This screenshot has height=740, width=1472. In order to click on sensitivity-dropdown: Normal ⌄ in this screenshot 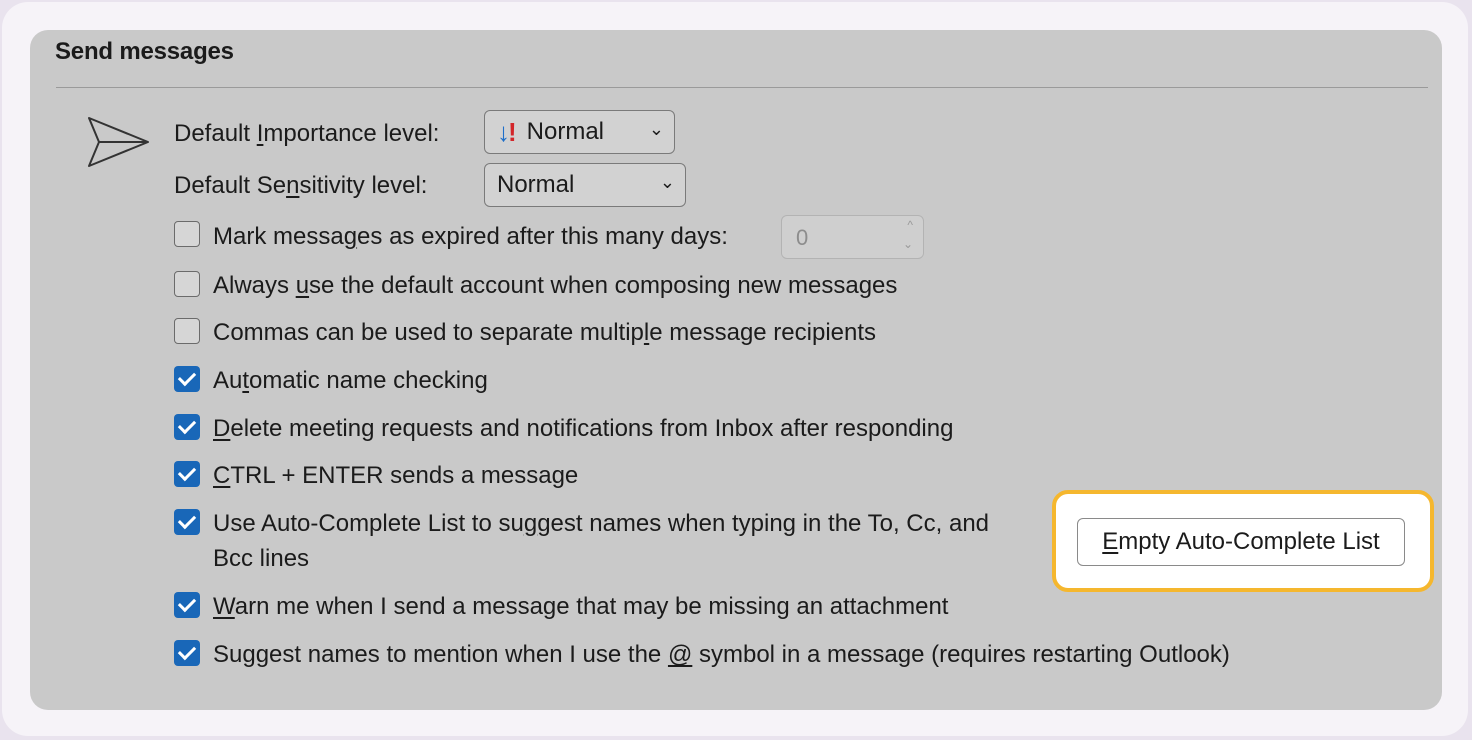, I will do `click(585, 185)`.